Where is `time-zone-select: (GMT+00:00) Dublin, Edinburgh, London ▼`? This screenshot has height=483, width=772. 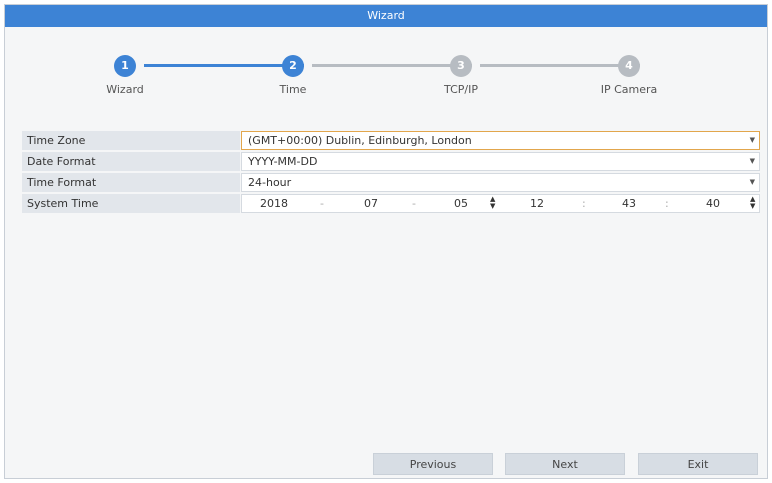 time-zone-select: (GMT+00:00) Dublin, Edinburgh, London ▼ is located at coordinates (500, 140).